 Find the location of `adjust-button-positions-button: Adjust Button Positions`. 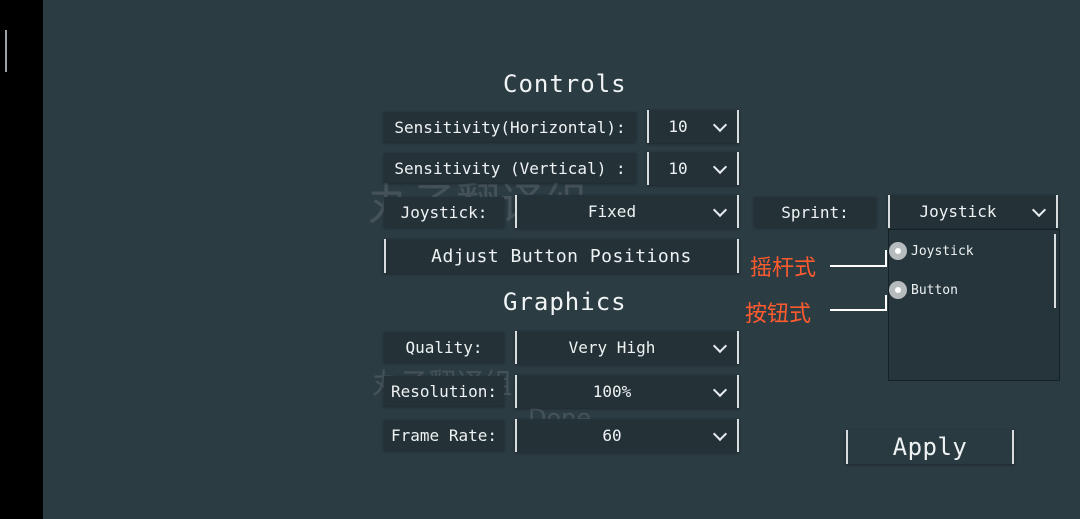

adjust-button-positions-button: Adjust Button Positions is located at coordinates (561, 256).